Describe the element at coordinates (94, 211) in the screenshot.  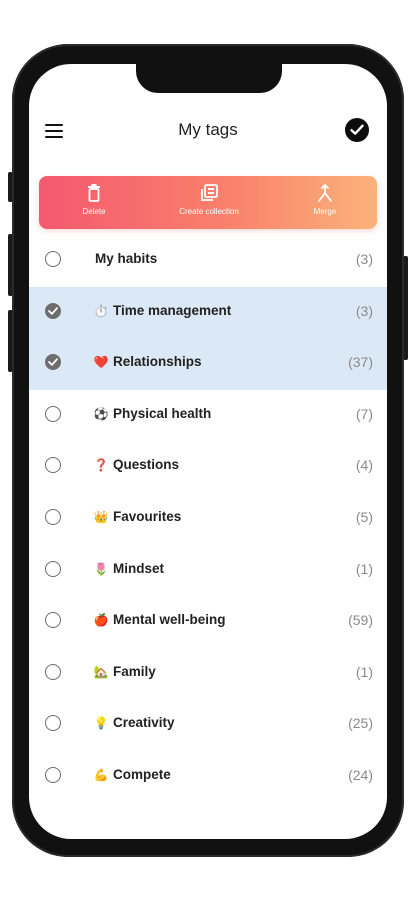
I see `delete-label: Delete` at that location.